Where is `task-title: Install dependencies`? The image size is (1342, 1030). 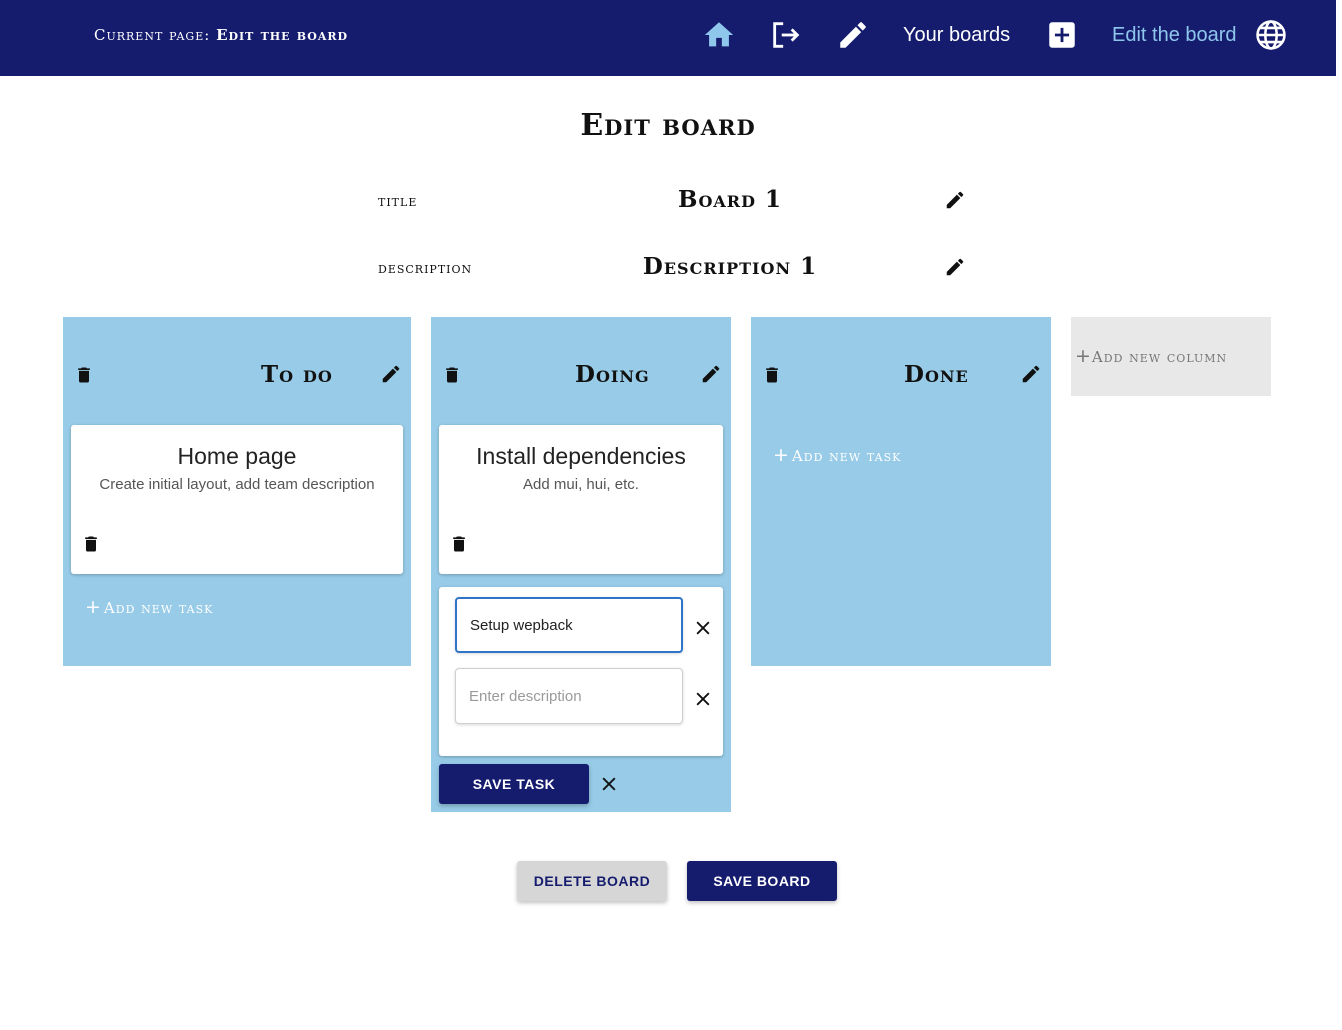 task-title: Install dependencies is located at coordinates (581, 456).